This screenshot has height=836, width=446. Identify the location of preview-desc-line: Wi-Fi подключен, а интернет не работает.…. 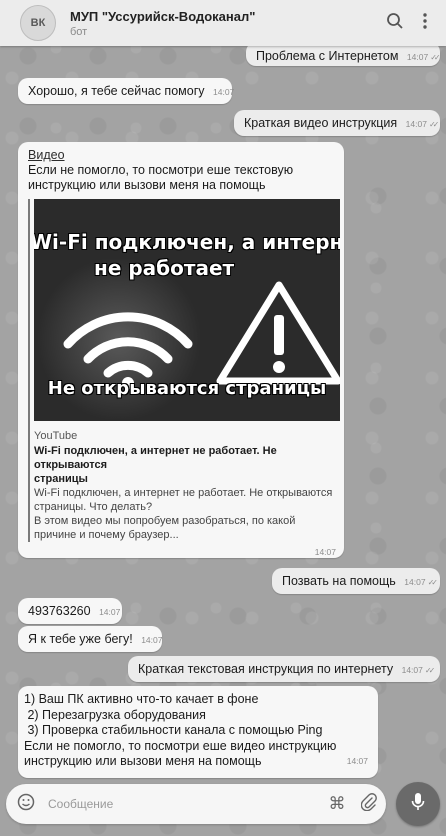
(183, 493).